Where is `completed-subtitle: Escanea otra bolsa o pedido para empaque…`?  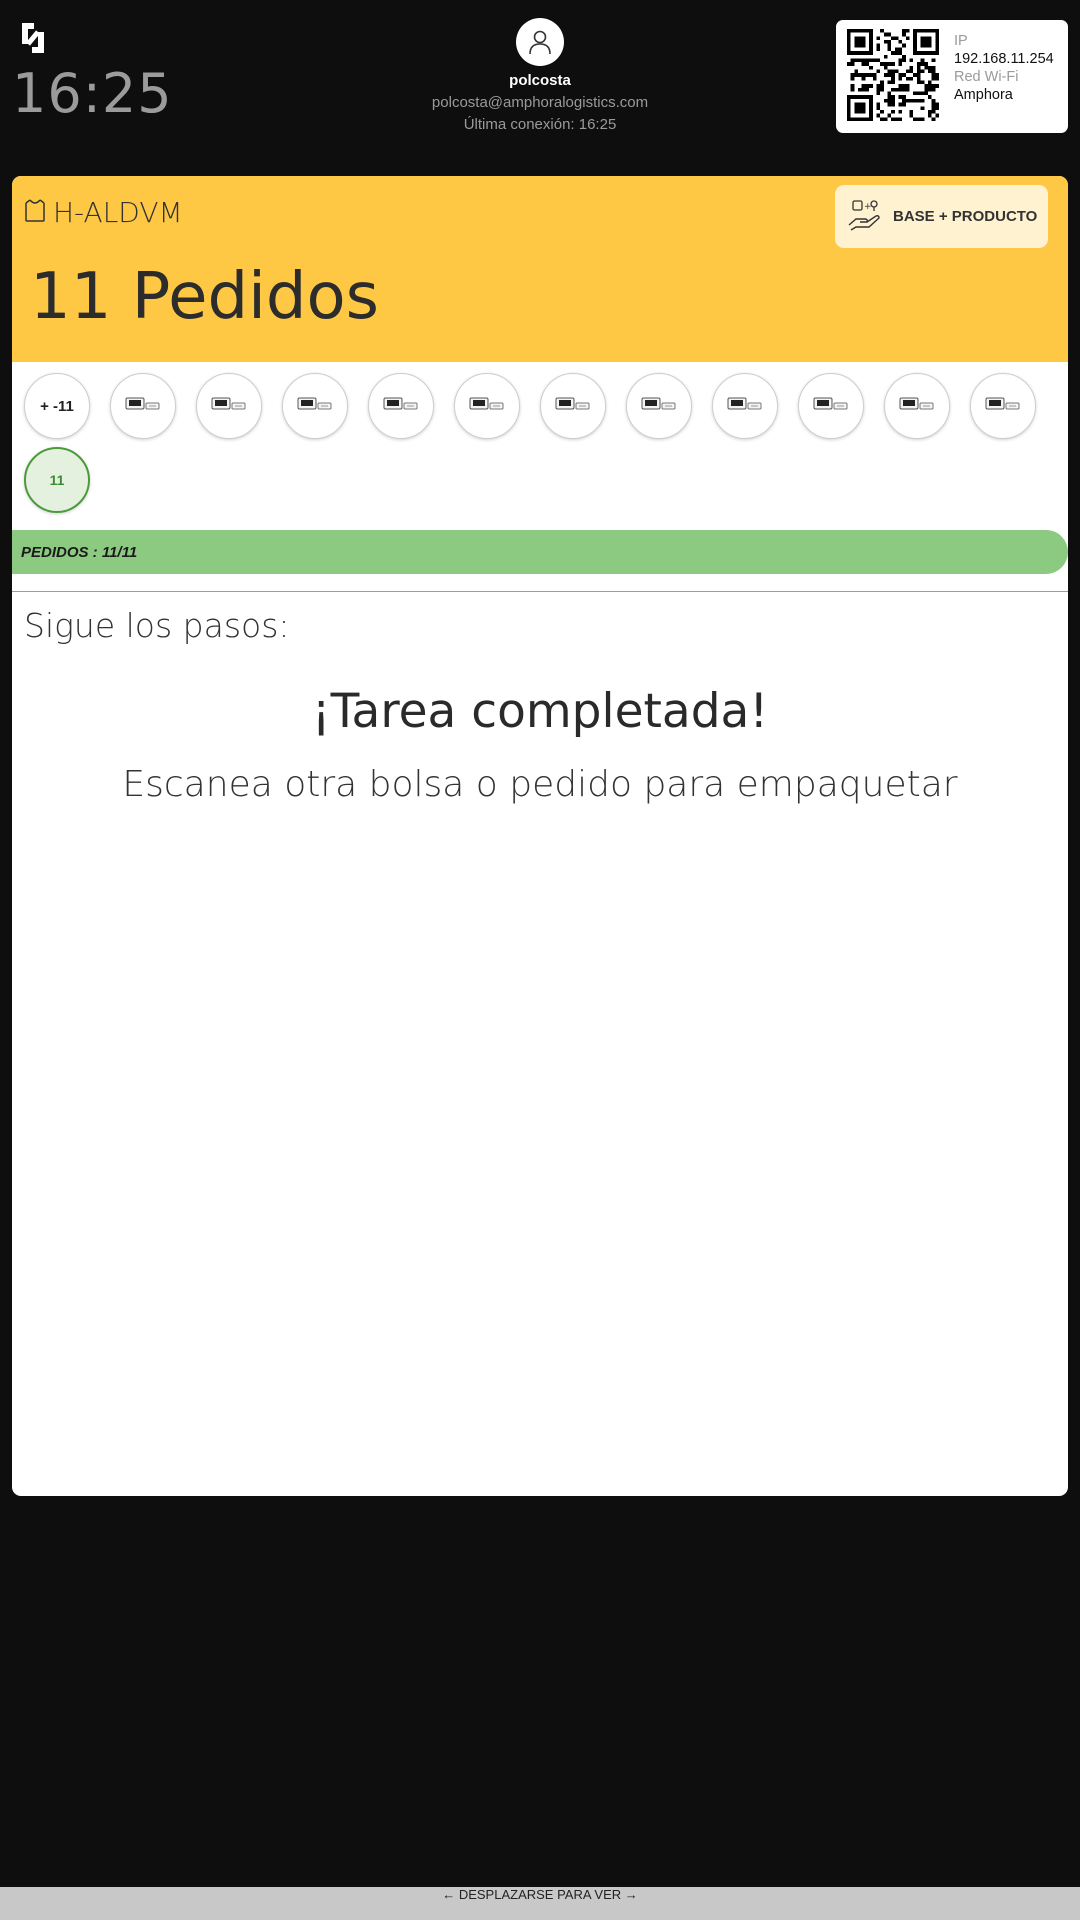
completed-subtitle: Escanea otra bolsa o pedido para empaque… is located at coordinates (540, 784).